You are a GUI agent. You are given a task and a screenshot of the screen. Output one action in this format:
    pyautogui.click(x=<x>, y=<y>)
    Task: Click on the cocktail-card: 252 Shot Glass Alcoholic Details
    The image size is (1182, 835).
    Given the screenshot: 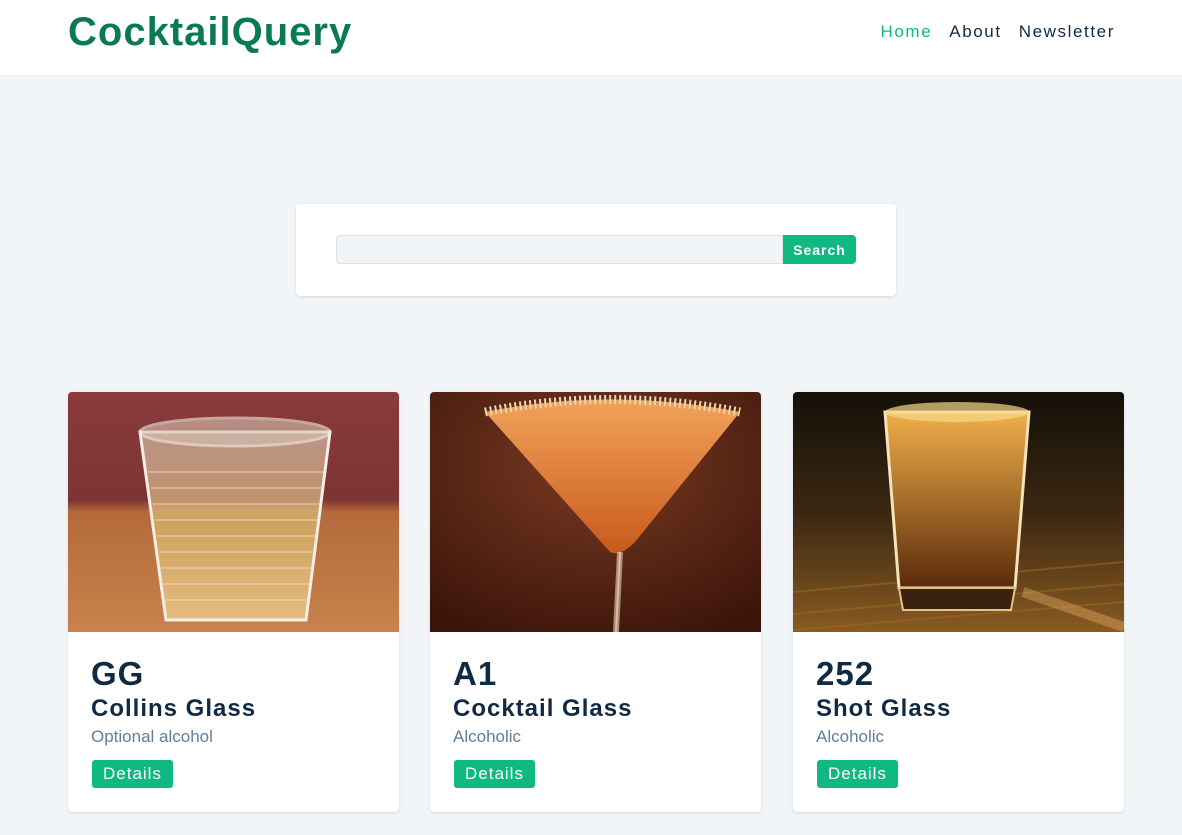 What is the action you would take?
    pyautogui.click(x=958, y=602)
    